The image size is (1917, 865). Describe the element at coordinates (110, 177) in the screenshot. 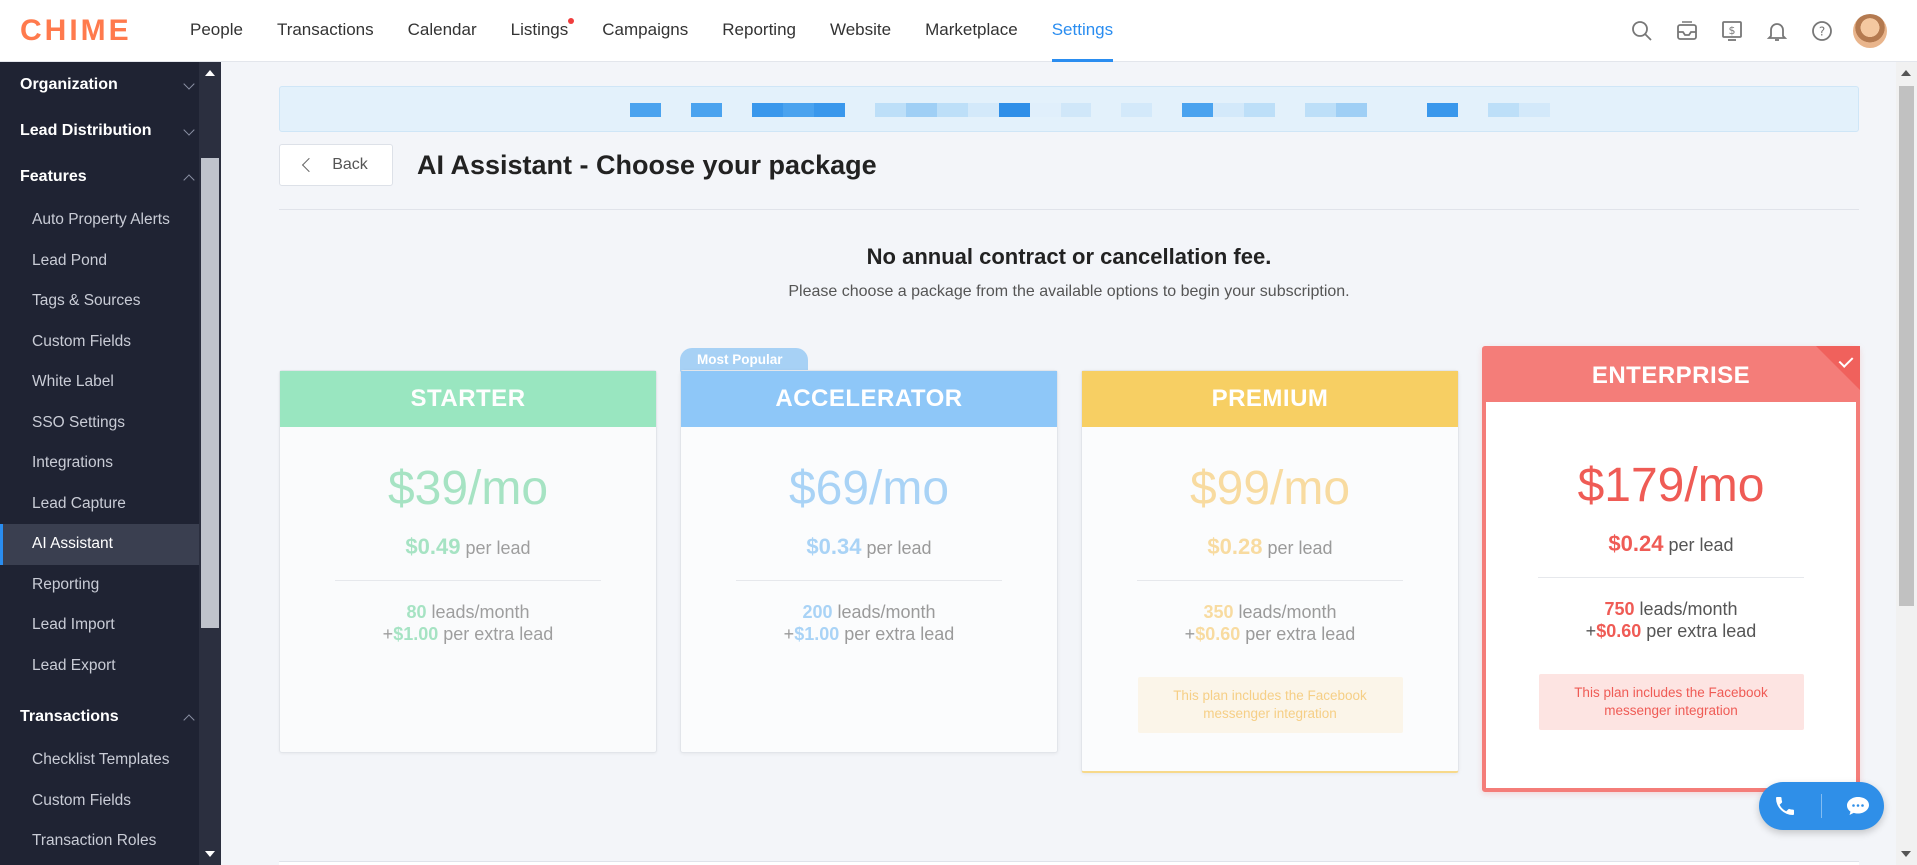

I see `sidebar-section-features: Features` at that location.